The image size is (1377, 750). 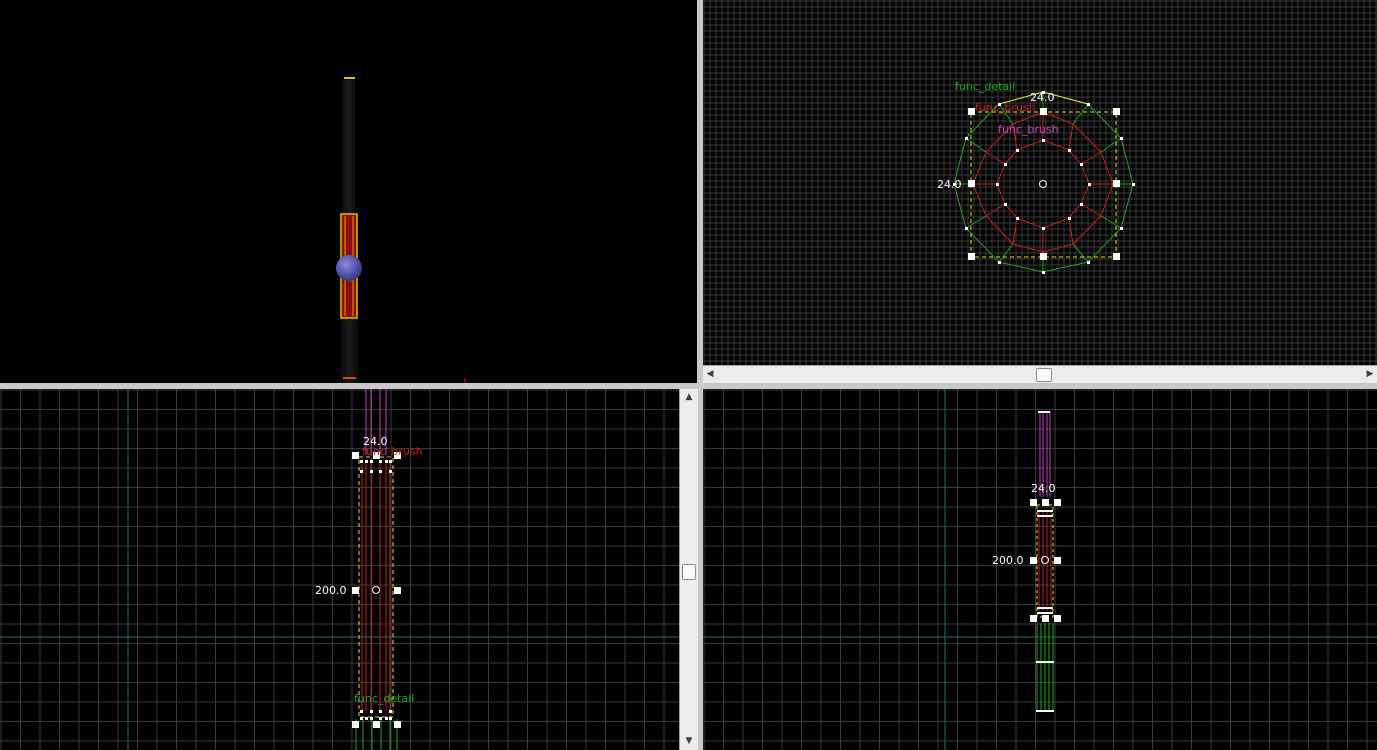 I want to click on pole-upper, so click(x=349, y=147).